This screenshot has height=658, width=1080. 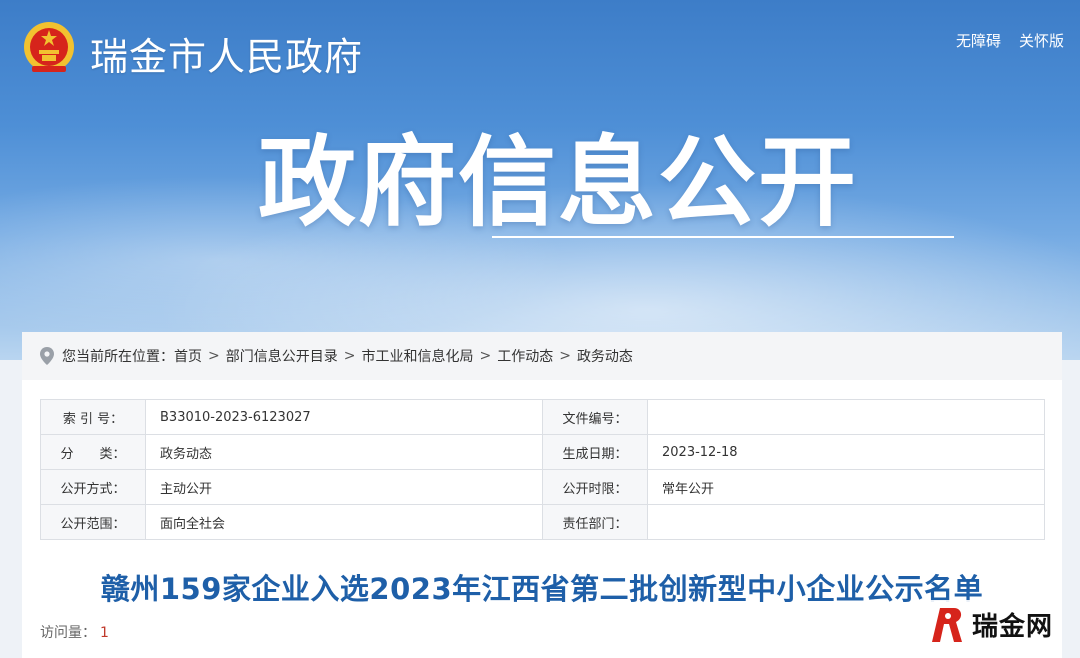 What do you see at coordinates (93, 522) in the screenshot?
I see `disclosure-scope-label: 公开范围：` at bounding box center [93, 522].